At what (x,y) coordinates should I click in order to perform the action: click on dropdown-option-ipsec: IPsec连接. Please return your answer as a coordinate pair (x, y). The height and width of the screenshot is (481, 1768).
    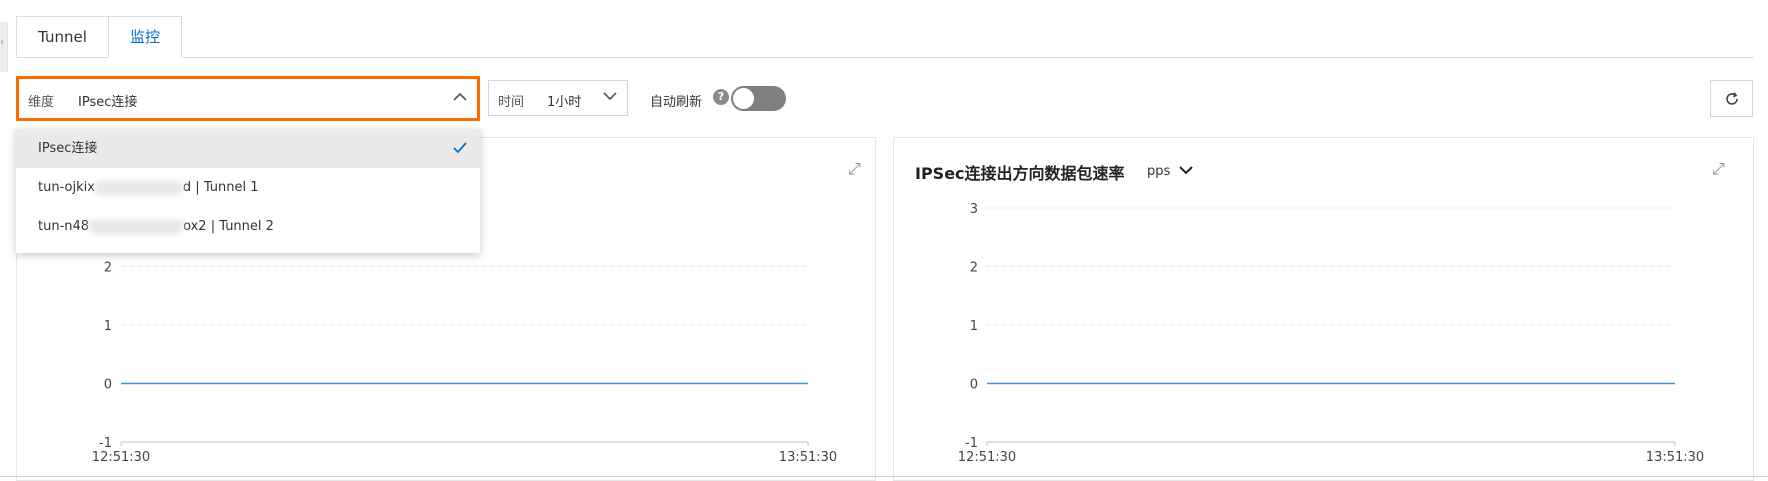
    Looking at the image, I should click on (248, 148).